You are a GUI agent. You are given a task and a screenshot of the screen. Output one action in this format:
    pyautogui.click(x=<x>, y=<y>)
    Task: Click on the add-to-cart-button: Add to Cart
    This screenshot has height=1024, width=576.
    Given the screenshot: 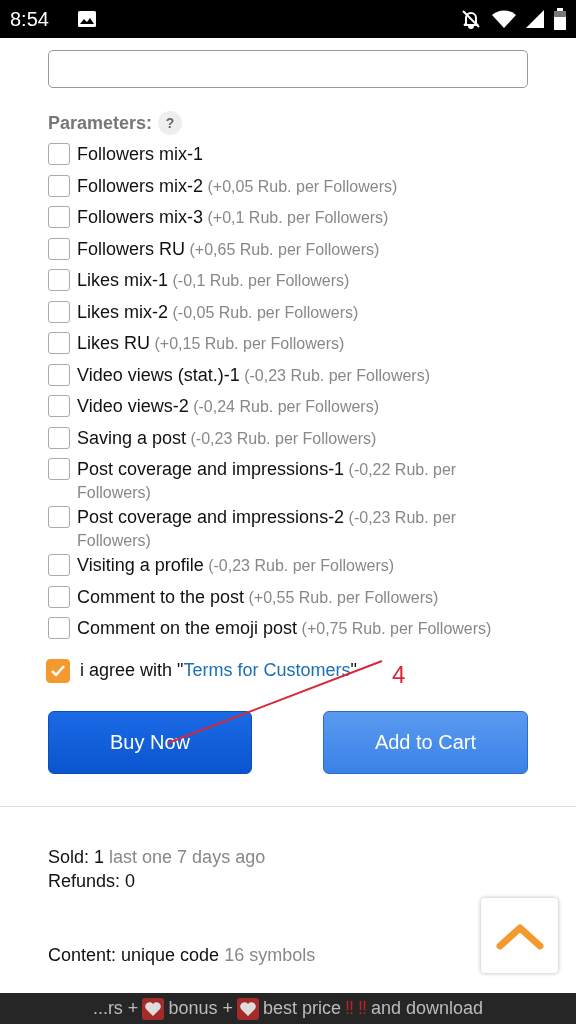 What is the action you would take?
    pyautogui.click(x=425, y=742)
    